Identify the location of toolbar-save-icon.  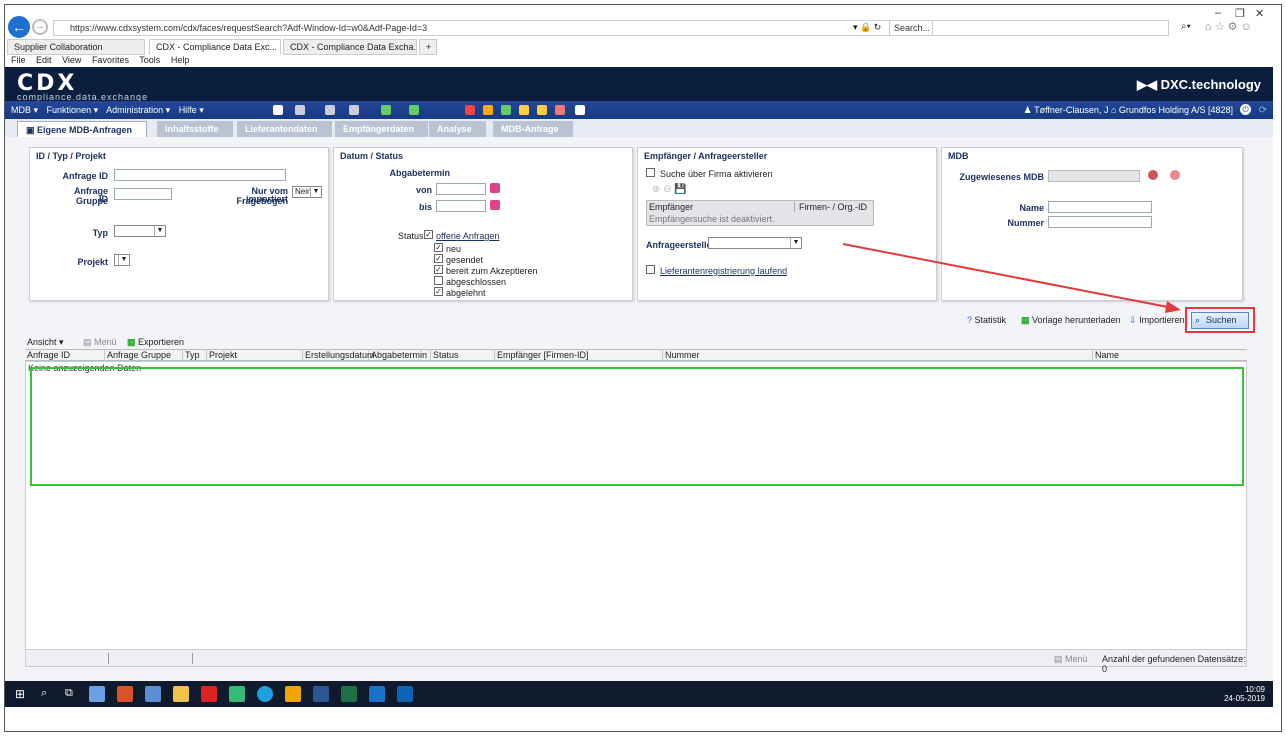
(300, 110).